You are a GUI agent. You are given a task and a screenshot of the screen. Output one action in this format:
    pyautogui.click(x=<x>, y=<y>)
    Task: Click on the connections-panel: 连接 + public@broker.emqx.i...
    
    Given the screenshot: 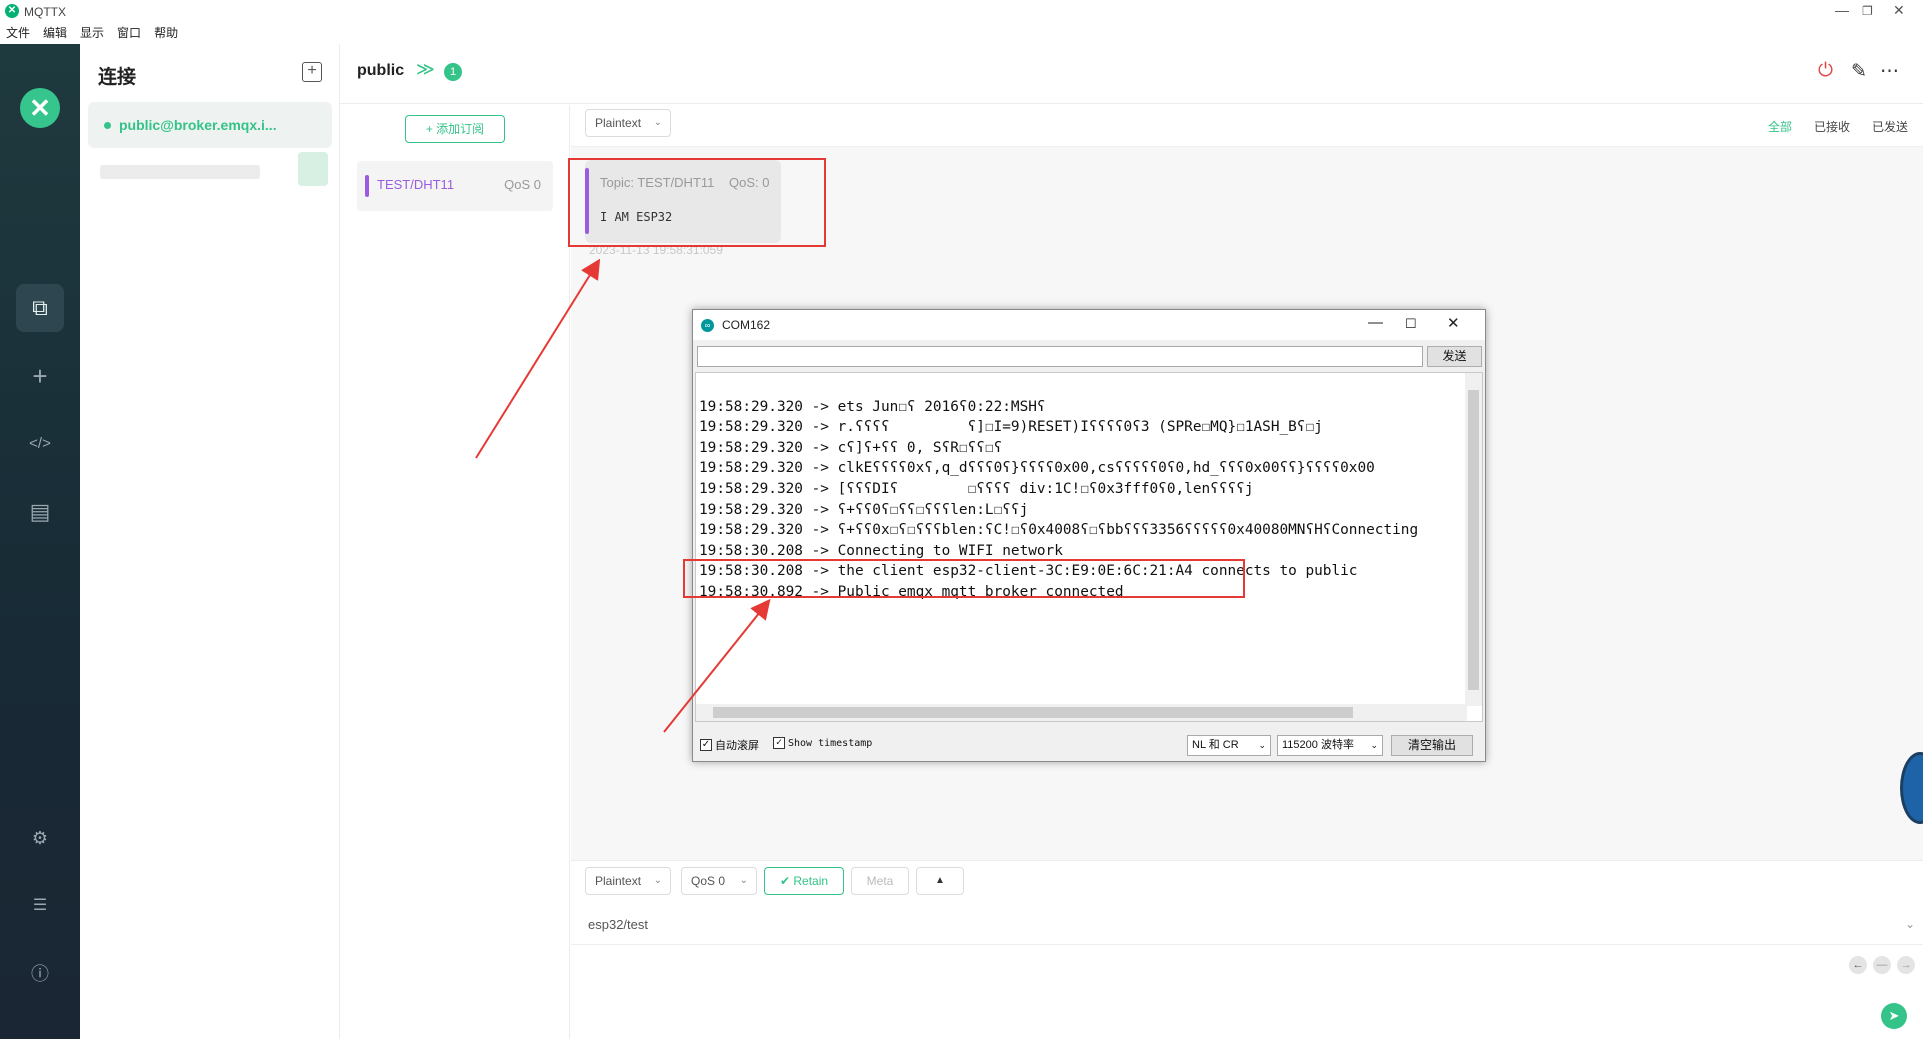 What is the action you would take?
    pyautogui.click(x=210, y=541)
    